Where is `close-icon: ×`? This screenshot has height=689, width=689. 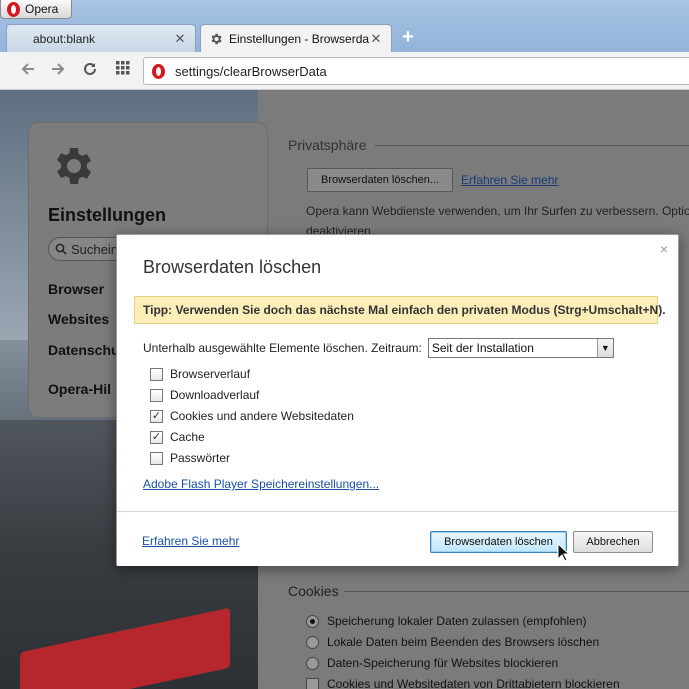
close-icon: × is located at coordinates (664, 249).